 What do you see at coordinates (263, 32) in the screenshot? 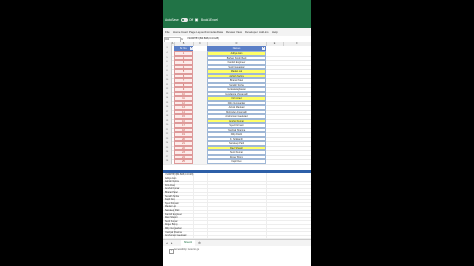
I see `ribbon-tab-add-ins: Add-ins` at bounding box center [263, 32].